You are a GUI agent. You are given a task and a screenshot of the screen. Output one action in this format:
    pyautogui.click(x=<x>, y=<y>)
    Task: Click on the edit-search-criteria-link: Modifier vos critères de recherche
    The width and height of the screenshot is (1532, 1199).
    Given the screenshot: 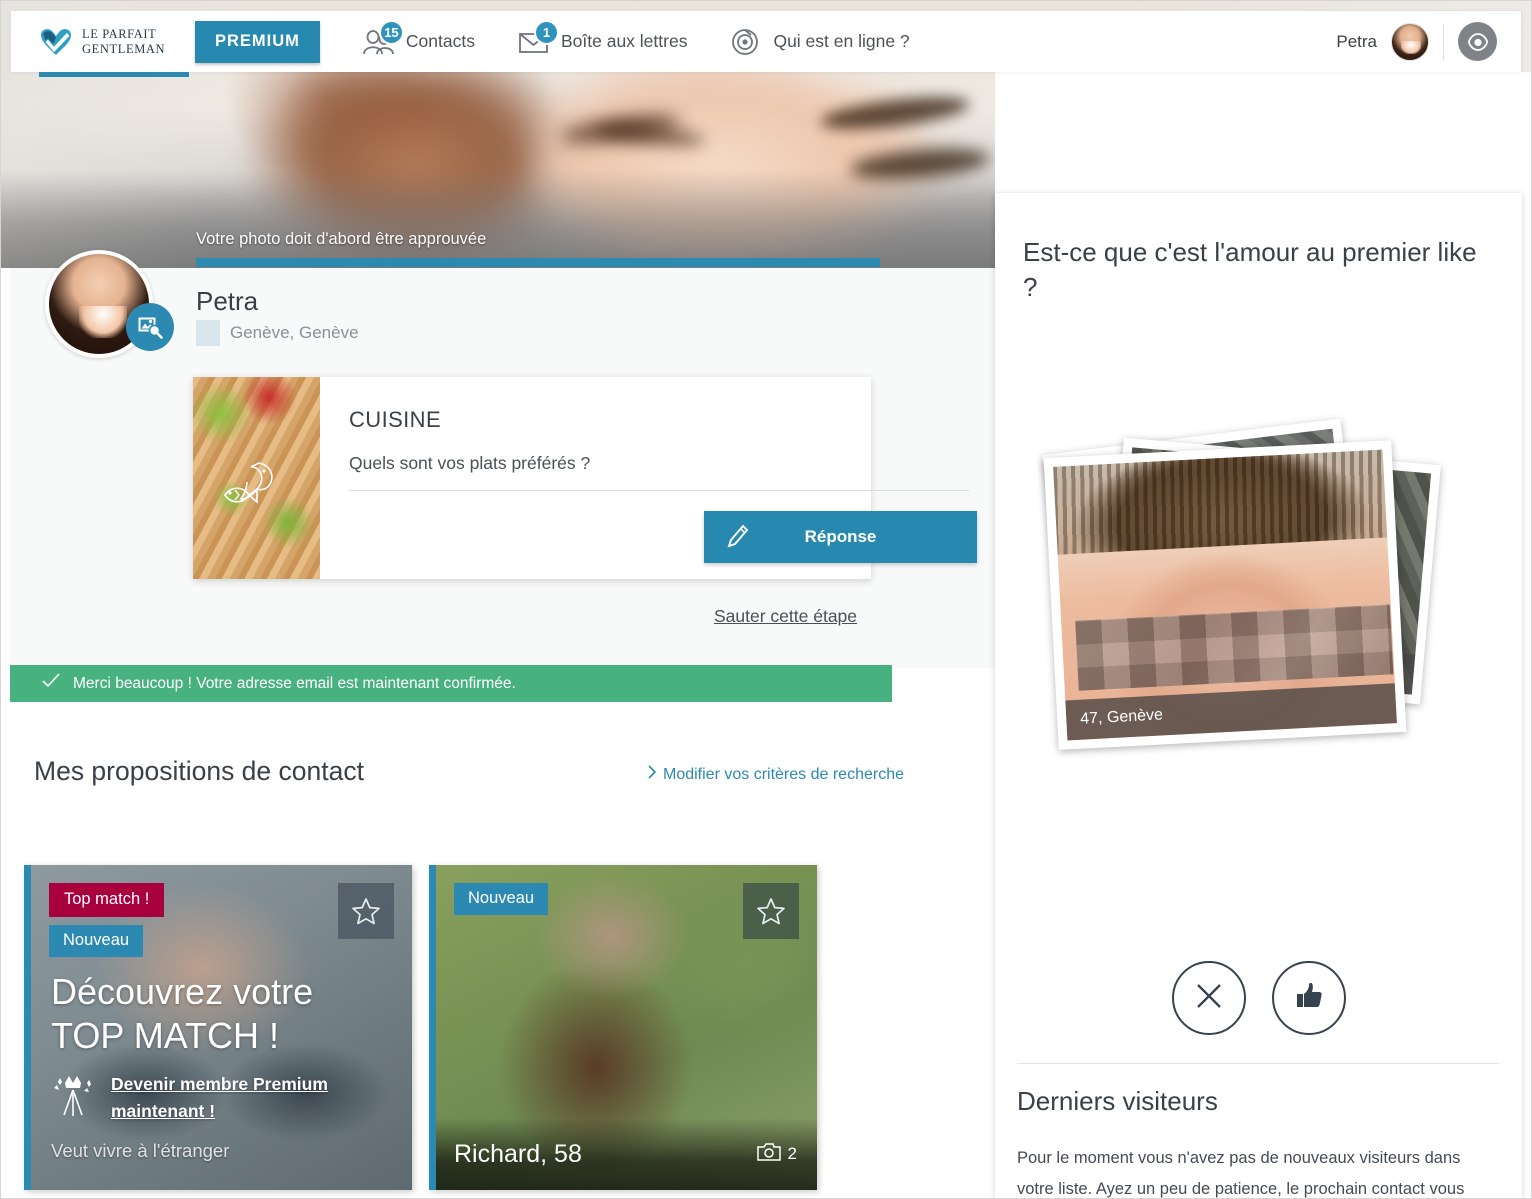 What is the action you would take?
    pyautogui.click(x=776, y=774)
    